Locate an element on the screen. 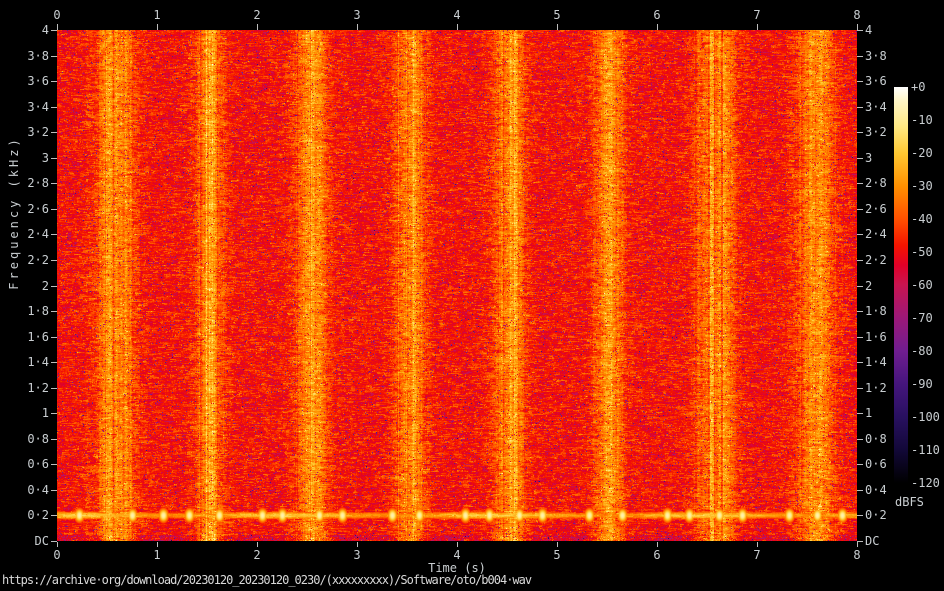 The width and height of the screenshot is (944, 591). colorbar-tick-label: -110 is located at coordinates (925, 450).